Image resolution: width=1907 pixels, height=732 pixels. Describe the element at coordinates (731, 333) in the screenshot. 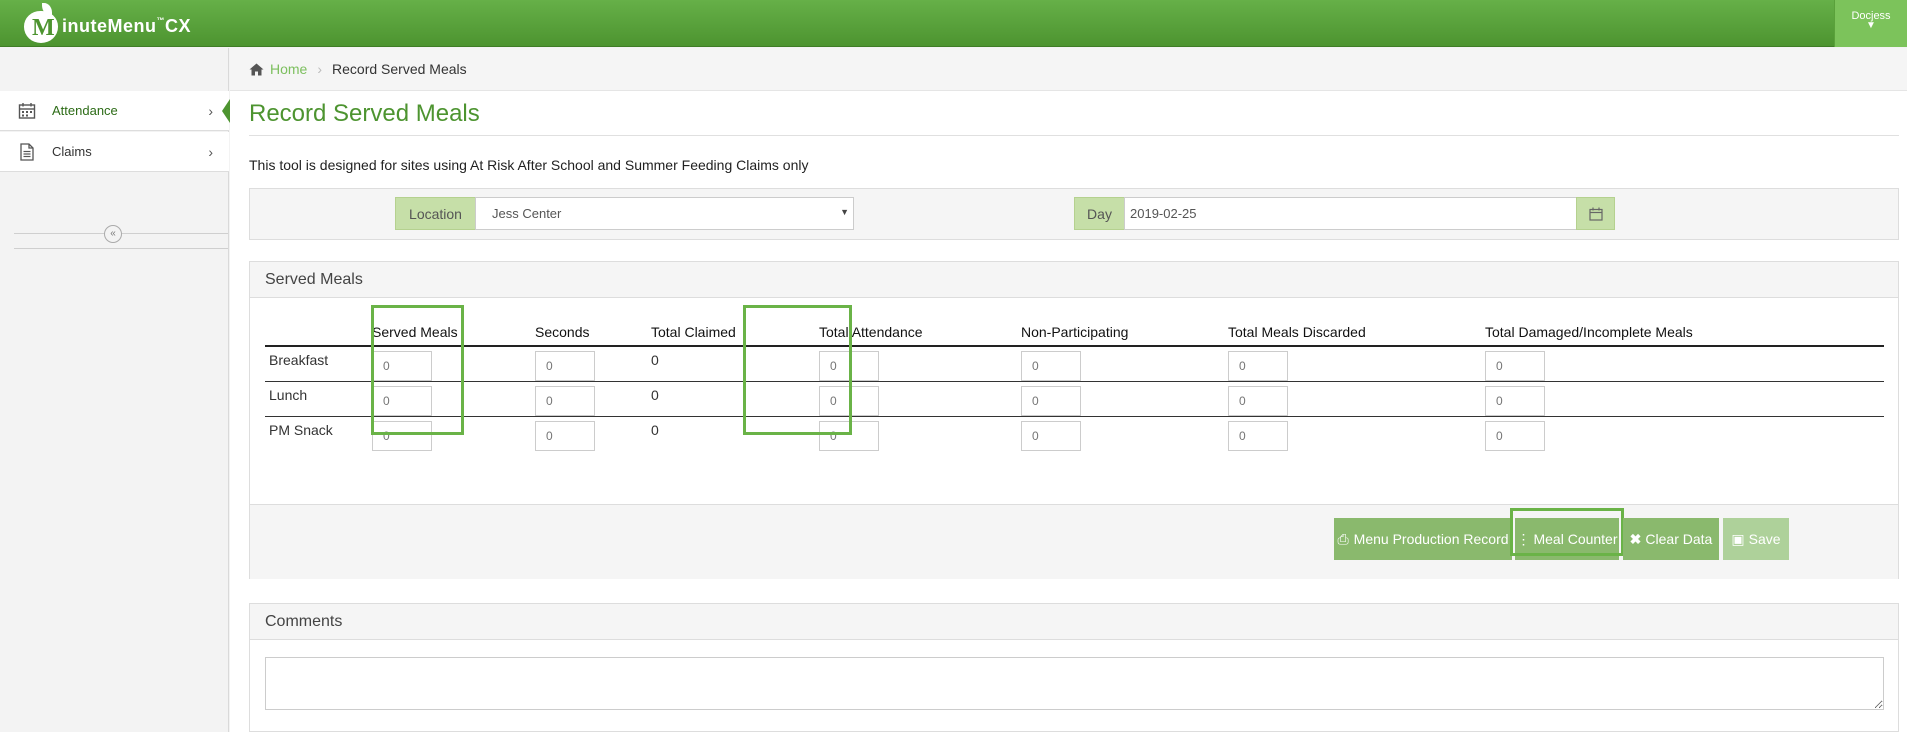

I see `column-header-total-claimed: Total Claimed` at that location.